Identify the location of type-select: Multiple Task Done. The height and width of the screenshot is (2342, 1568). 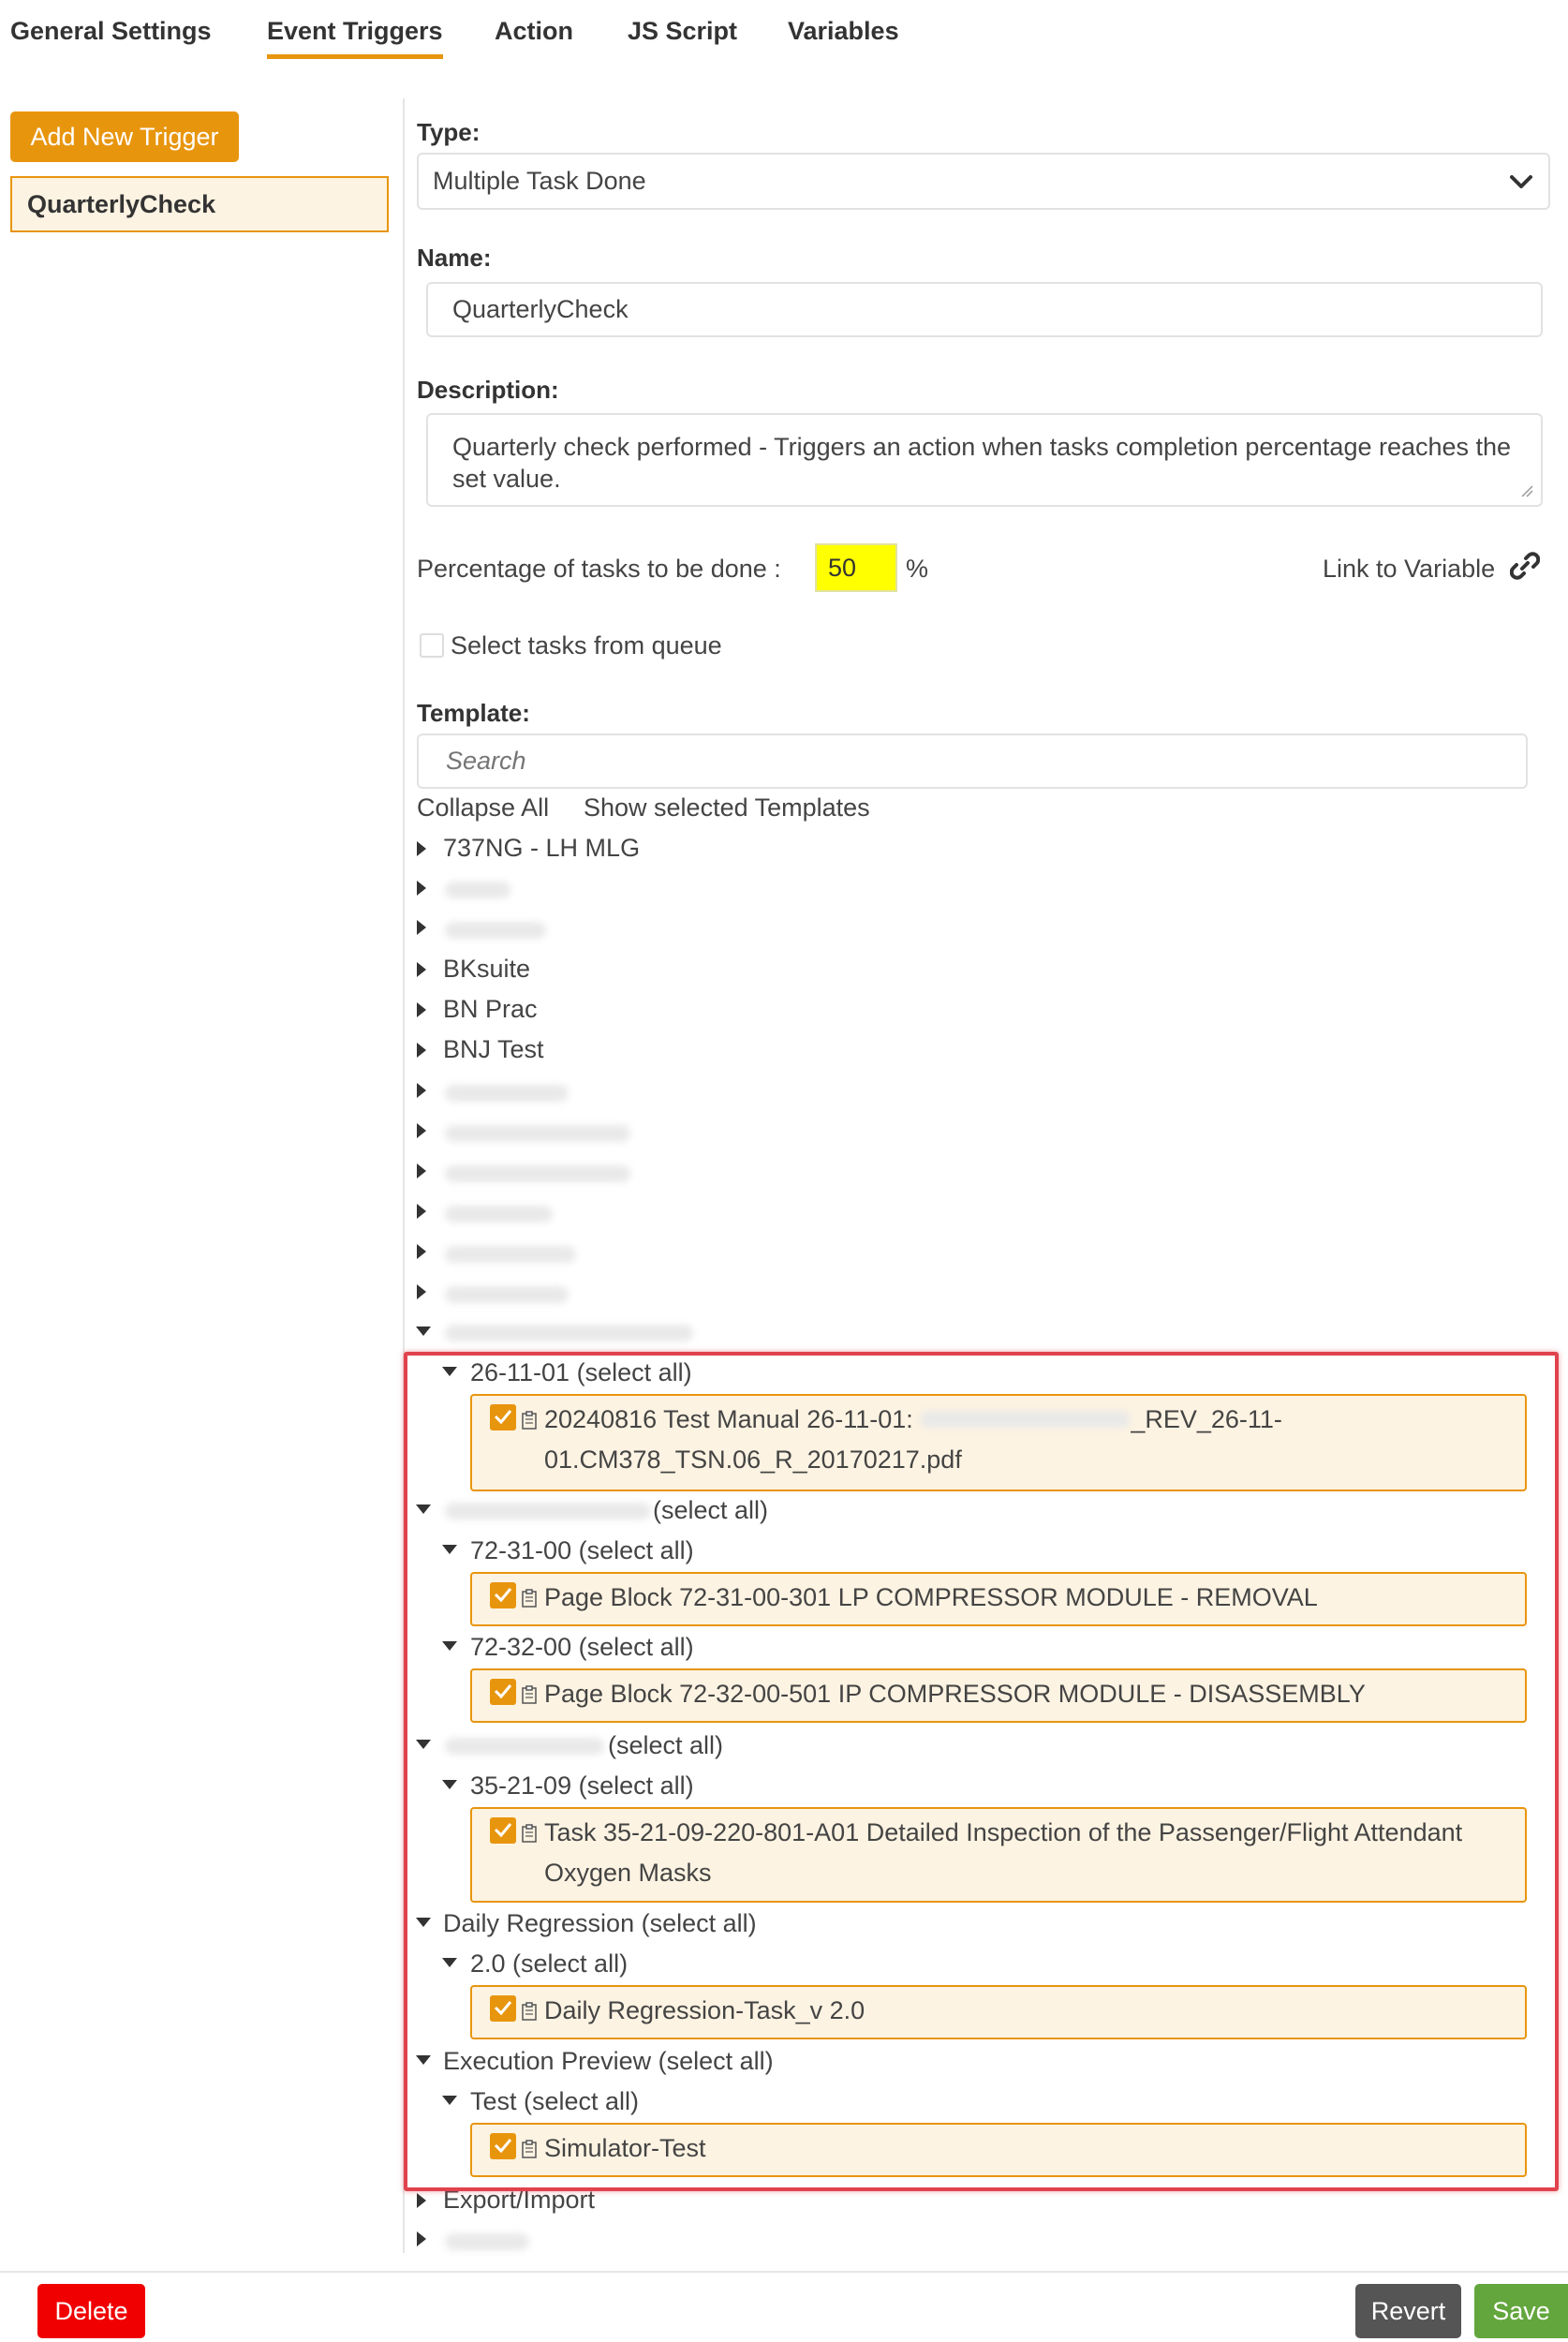
(983, 181).